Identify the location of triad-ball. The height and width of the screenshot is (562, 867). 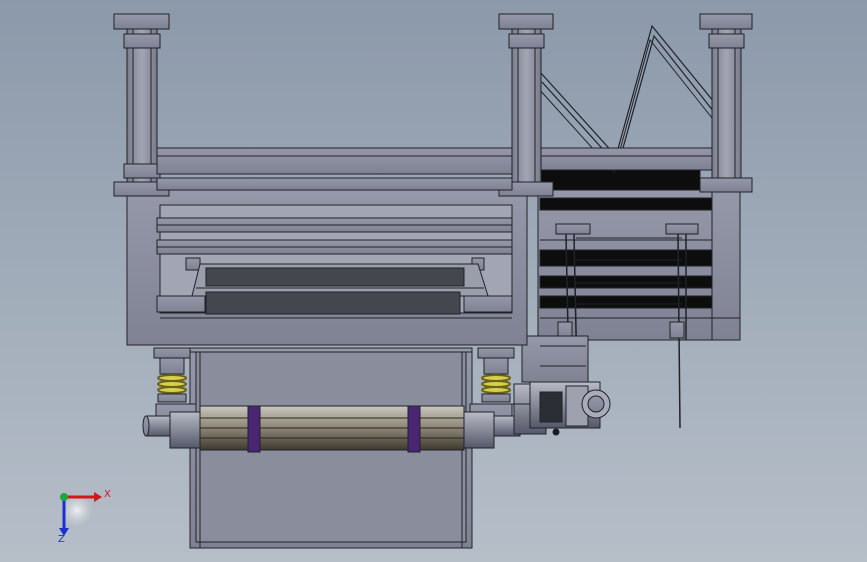
(80, 513).